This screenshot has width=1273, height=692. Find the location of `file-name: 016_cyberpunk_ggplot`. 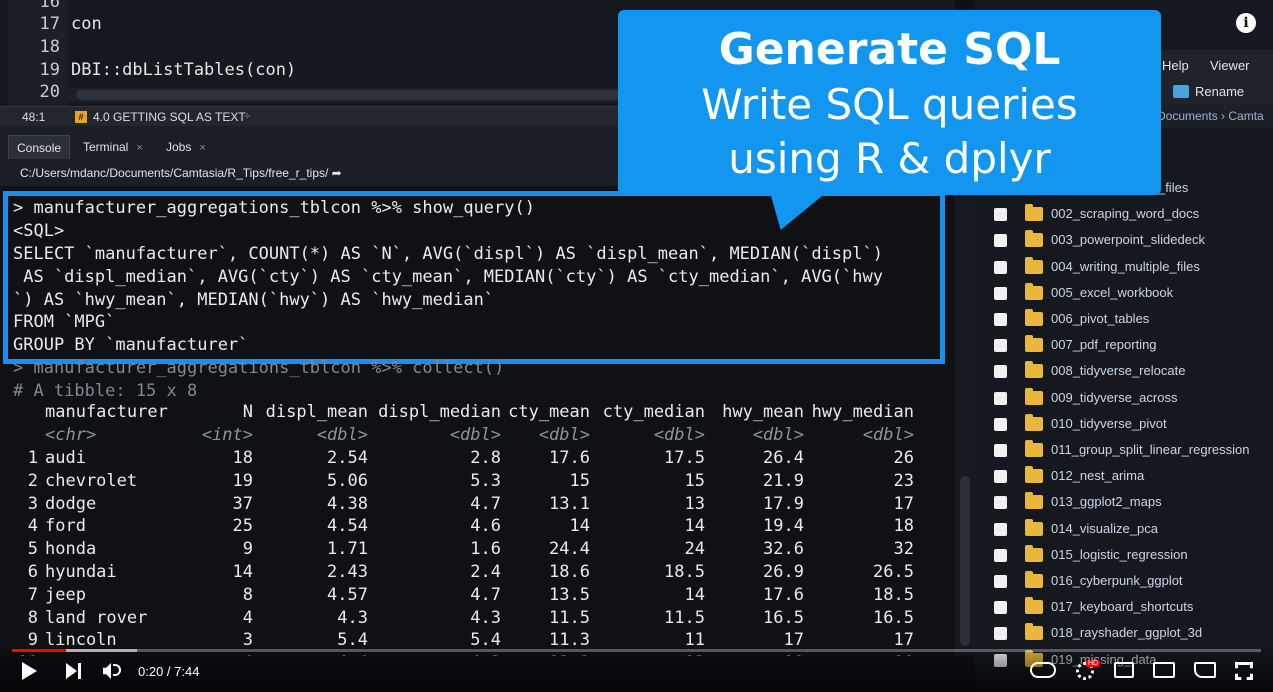

file-name: 016_cyberpunk_ggplot is located at coordinates (1117, 580).